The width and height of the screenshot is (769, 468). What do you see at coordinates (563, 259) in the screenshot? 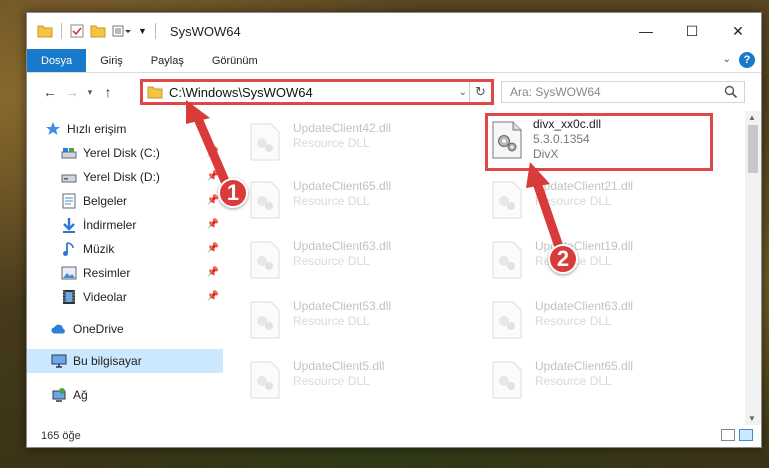
I see `step-two-badge: 2` at bounding box center [563, 259].